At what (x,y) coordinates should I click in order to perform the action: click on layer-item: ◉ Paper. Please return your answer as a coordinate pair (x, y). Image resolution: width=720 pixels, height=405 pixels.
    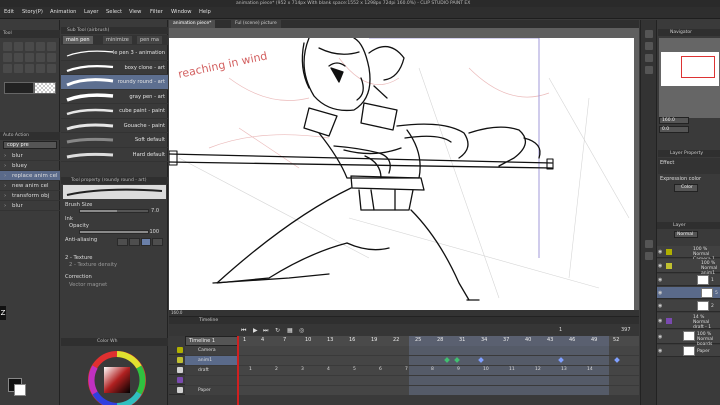
    Looking at the image, I should click on (688, 351).